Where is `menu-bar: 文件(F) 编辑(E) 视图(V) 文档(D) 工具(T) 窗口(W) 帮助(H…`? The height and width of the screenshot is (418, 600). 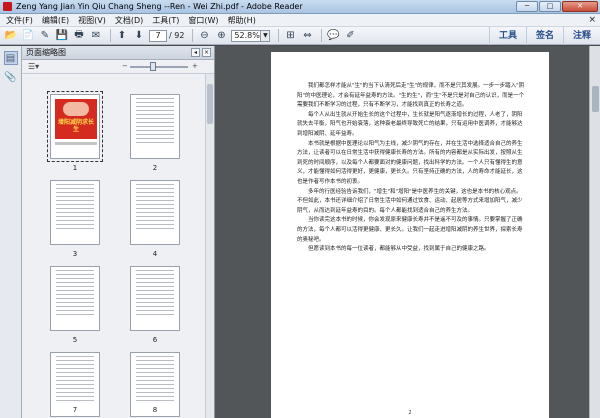
menu-bar: 文件(F) 编辑(E) 视图(V) 文档(D) 工具(T) 窗口(W) 帮助(H… is located at coordinates (300, 20).